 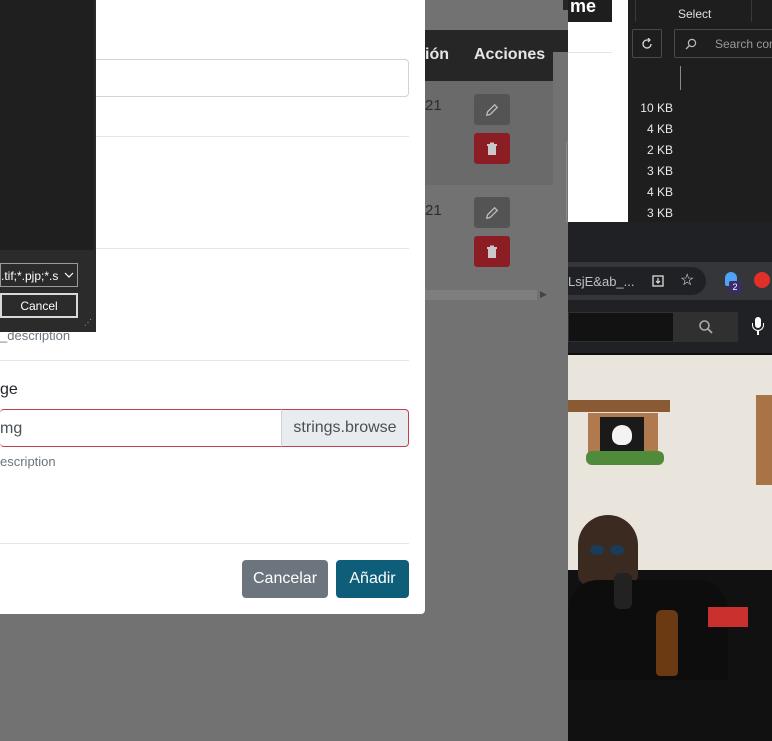 I want to click on cat-picture, so click(x=622, y=436).